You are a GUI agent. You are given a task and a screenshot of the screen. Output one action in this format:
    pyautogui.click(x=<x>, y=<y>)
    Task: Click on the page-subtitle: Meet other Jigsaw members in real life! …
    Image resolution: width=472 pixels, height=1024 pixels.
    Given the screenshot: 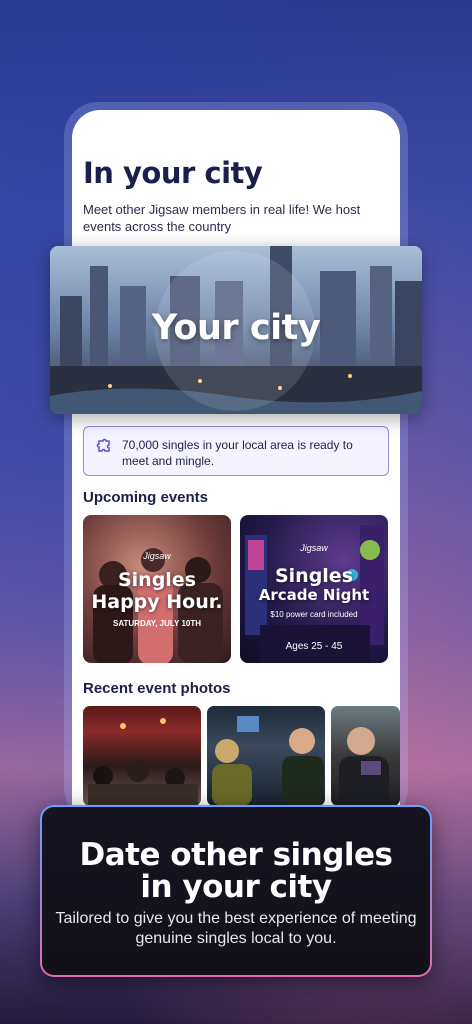 What is the action you would take?
    pyautogui.click(x=222, y=218)
    